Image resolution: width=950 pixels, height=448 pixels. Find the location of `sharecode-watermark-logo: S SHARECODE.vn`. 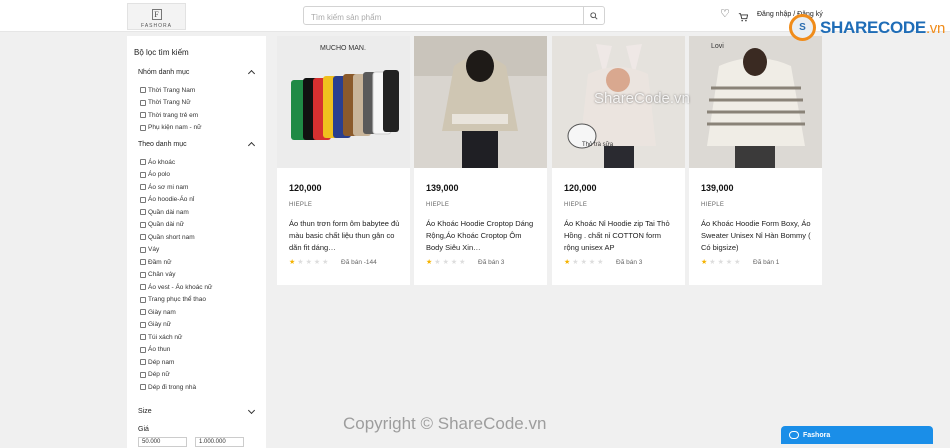

sharecode-watermark-logo: S SHARECODE.vn is located at coordinates (867, 27).